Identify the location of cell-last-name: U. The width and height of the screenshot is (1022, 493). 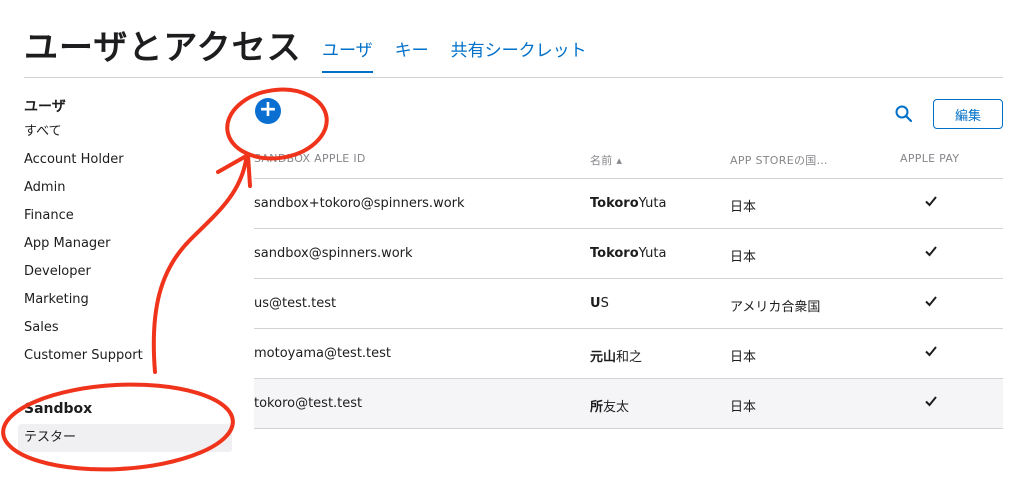
(595, 303).